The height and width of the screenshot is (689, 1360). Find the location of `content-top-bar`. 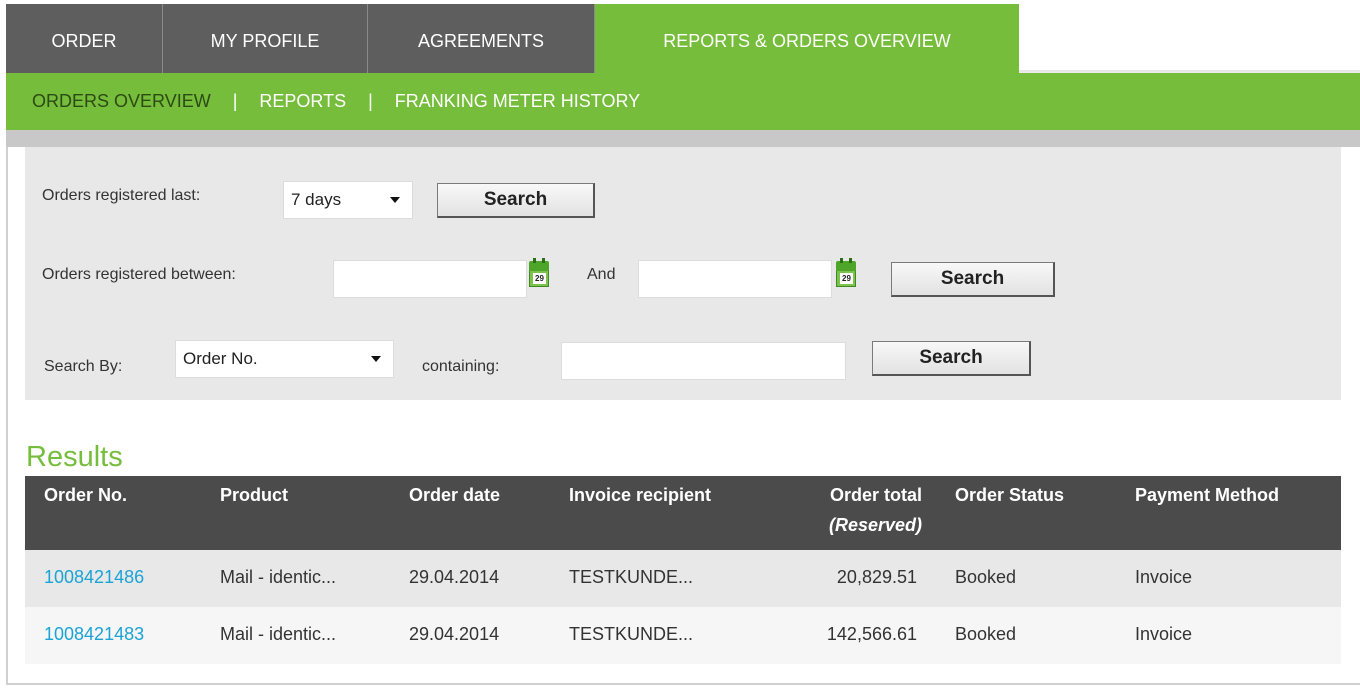

content-top-bar is located at coordinates (683, 138).